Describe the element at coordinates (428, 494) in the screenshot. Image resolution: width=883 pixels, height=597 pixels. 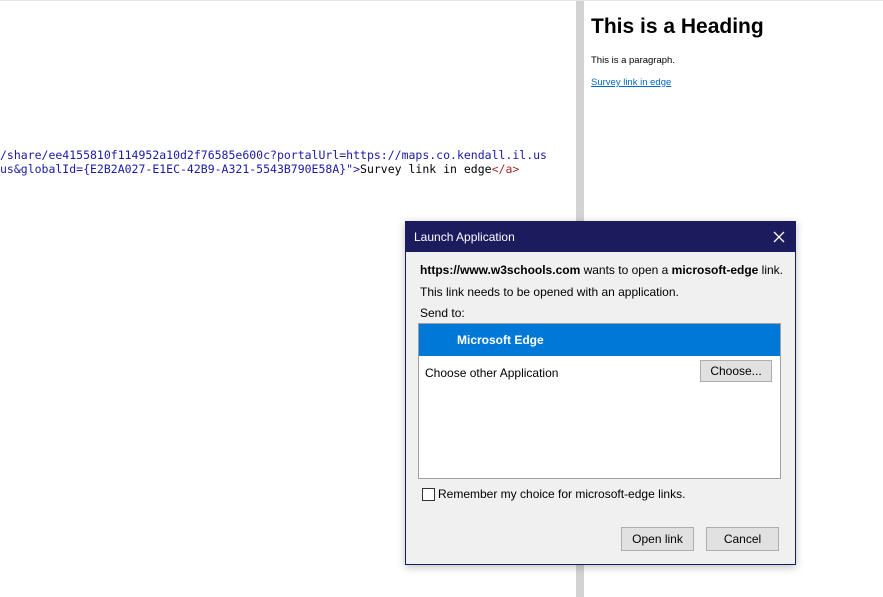
I see `remember-checkbox` at that location.